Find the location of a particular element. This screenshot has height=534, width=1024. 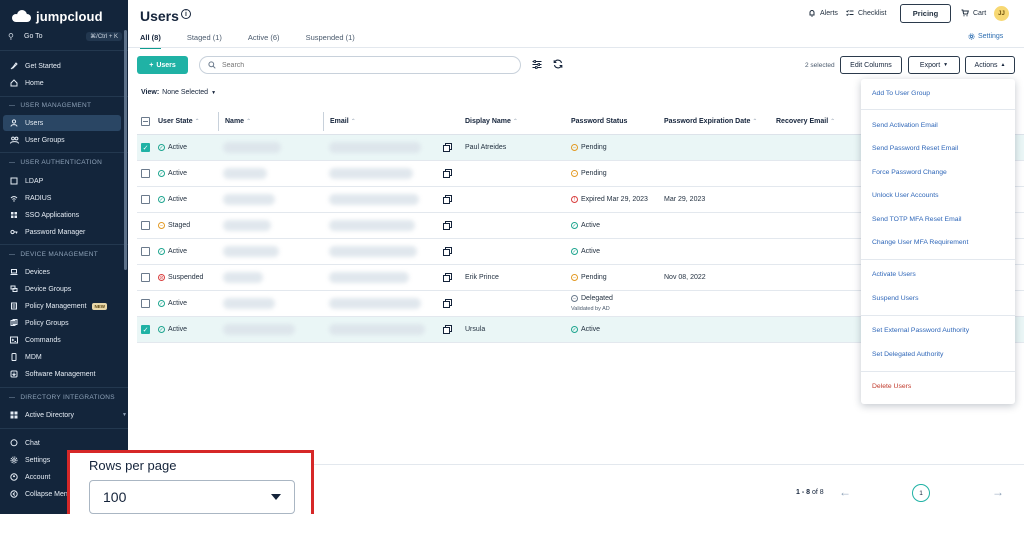

menu-item-set-external-password-authority: Set External Password Authority is located at coordinates (920, 330).